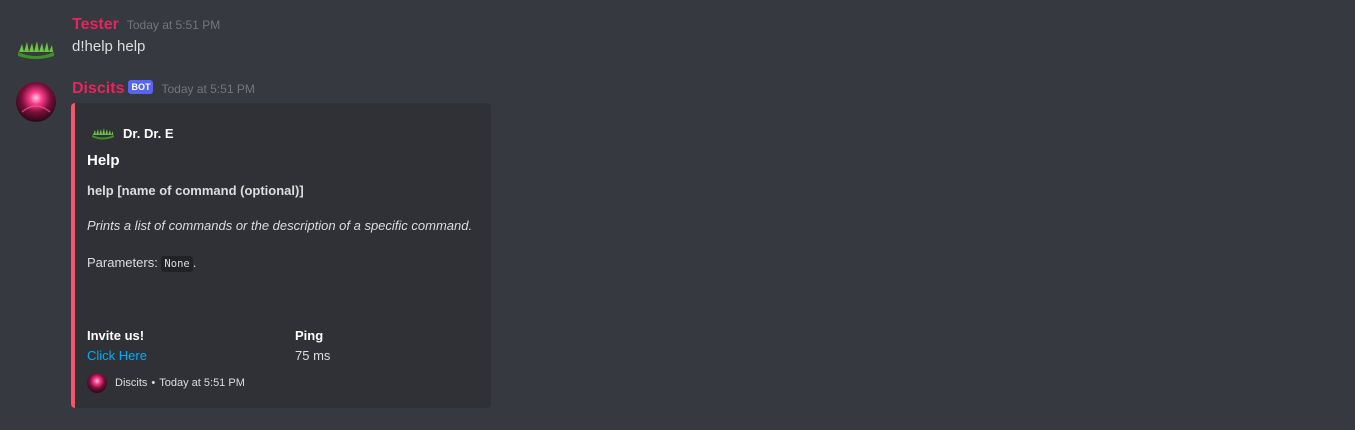 This screenshot has height=430, width=1355. Describe the element at coordinates (195, 190) in the screenshot. I see `command-usage: help [name of command (optional)]` at that location.